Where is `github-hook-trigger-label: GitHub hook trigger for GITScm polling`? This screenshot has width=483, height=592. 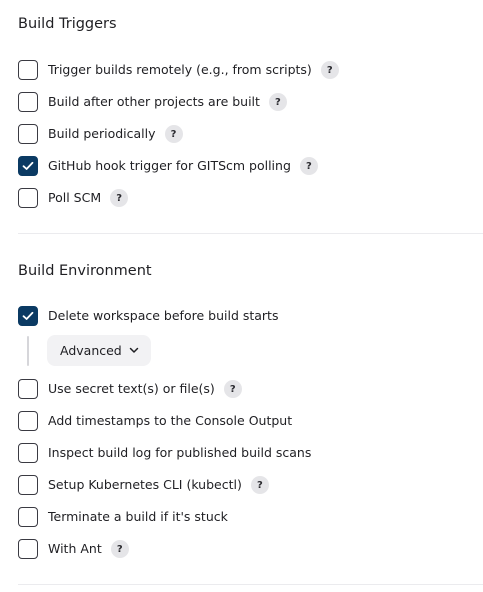
github-hook-trigger-label: GitHub hook trigger for GITScm polling is located at coordinates (169, 166).